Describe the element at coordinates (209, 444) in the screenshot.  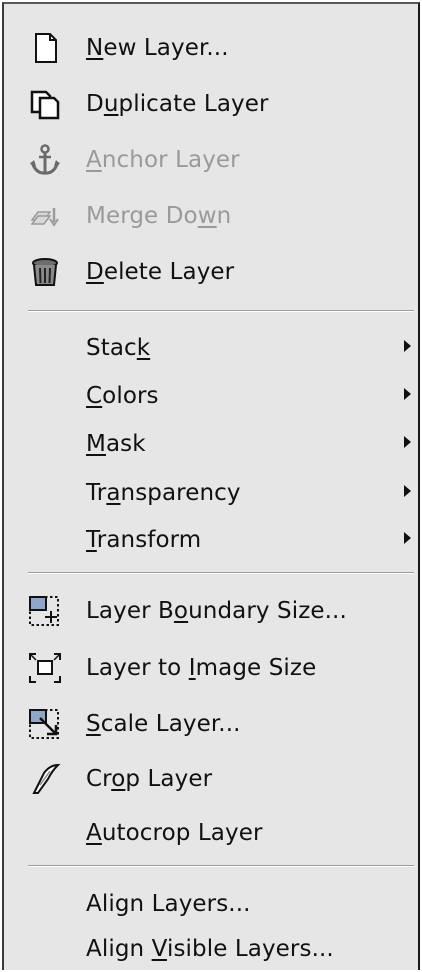
I see `menu-item-mask: Mask` at that location.